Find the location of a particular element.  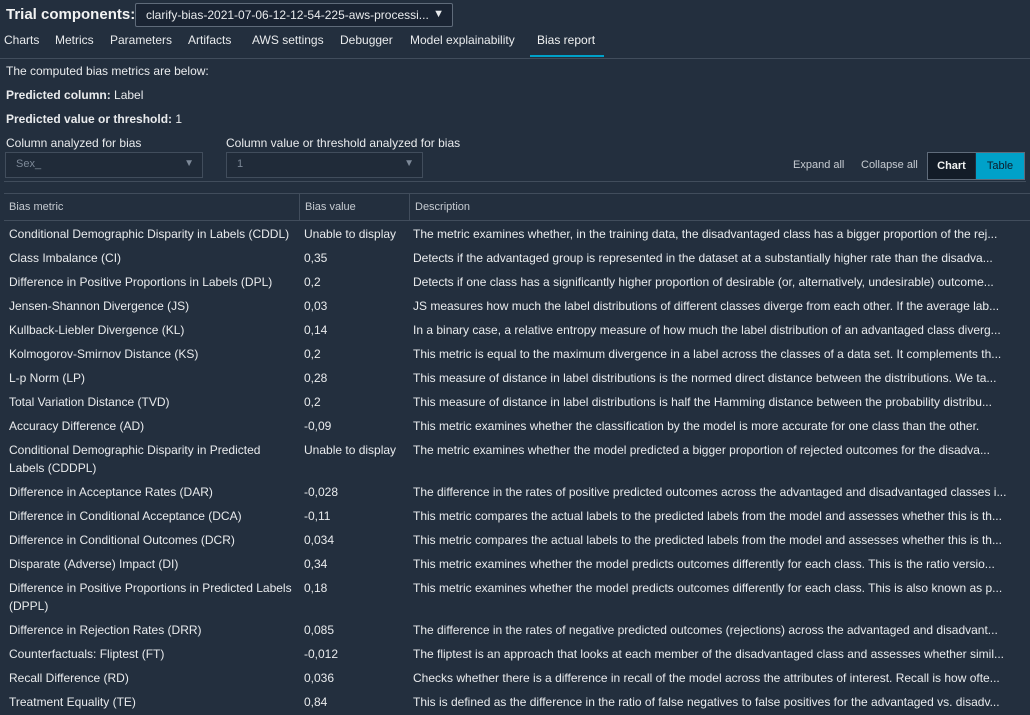

header-description: Description is located at coordinates (719, 207).